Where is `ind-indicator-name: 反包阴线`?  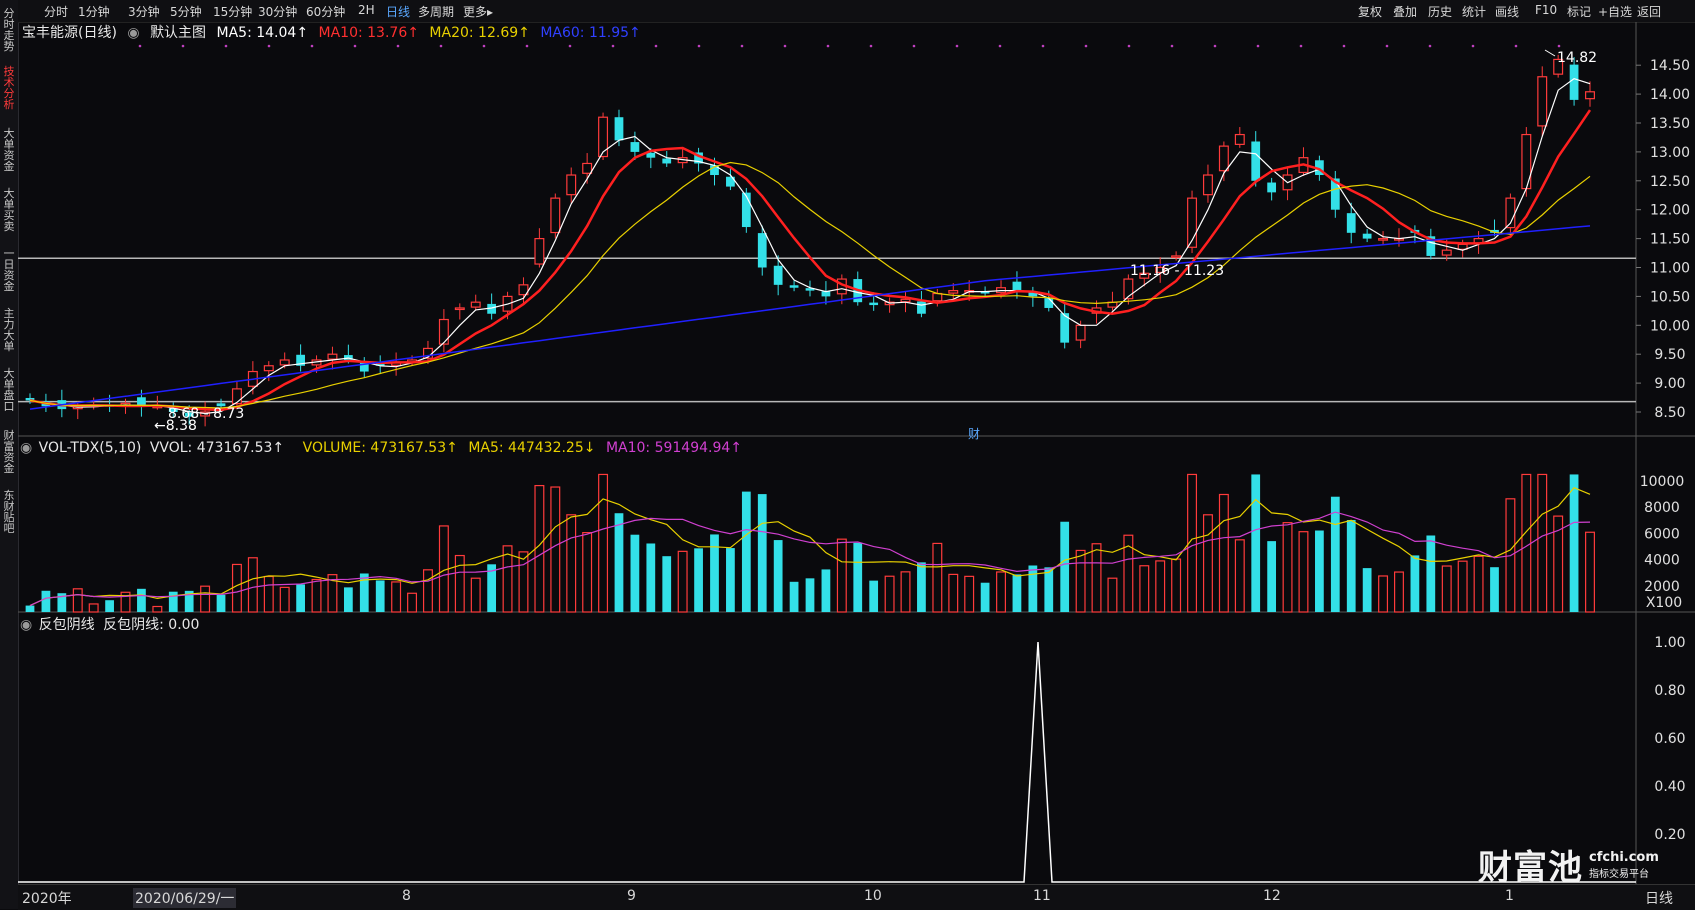 ind-indicator-name: 反包阴线 is located at coordinates (67, 625).